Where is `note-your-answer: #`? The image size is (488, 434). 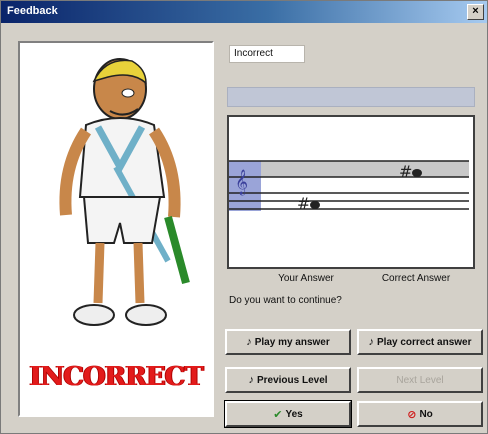
note-your-answer: # is located at coordinates (308, 203).